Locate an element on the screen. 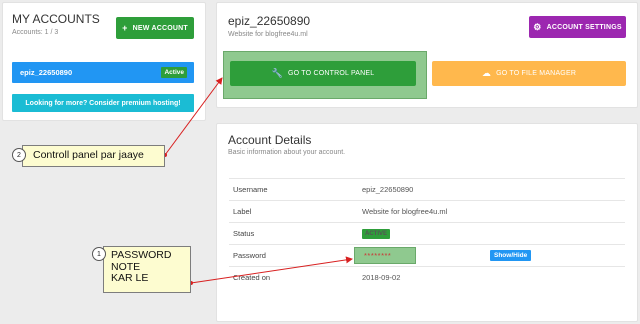 The width and height of the screenshot is (640, 324). callout-password-note: PASSWORD NOTE KAR LE is located at coordinates (147, 269).